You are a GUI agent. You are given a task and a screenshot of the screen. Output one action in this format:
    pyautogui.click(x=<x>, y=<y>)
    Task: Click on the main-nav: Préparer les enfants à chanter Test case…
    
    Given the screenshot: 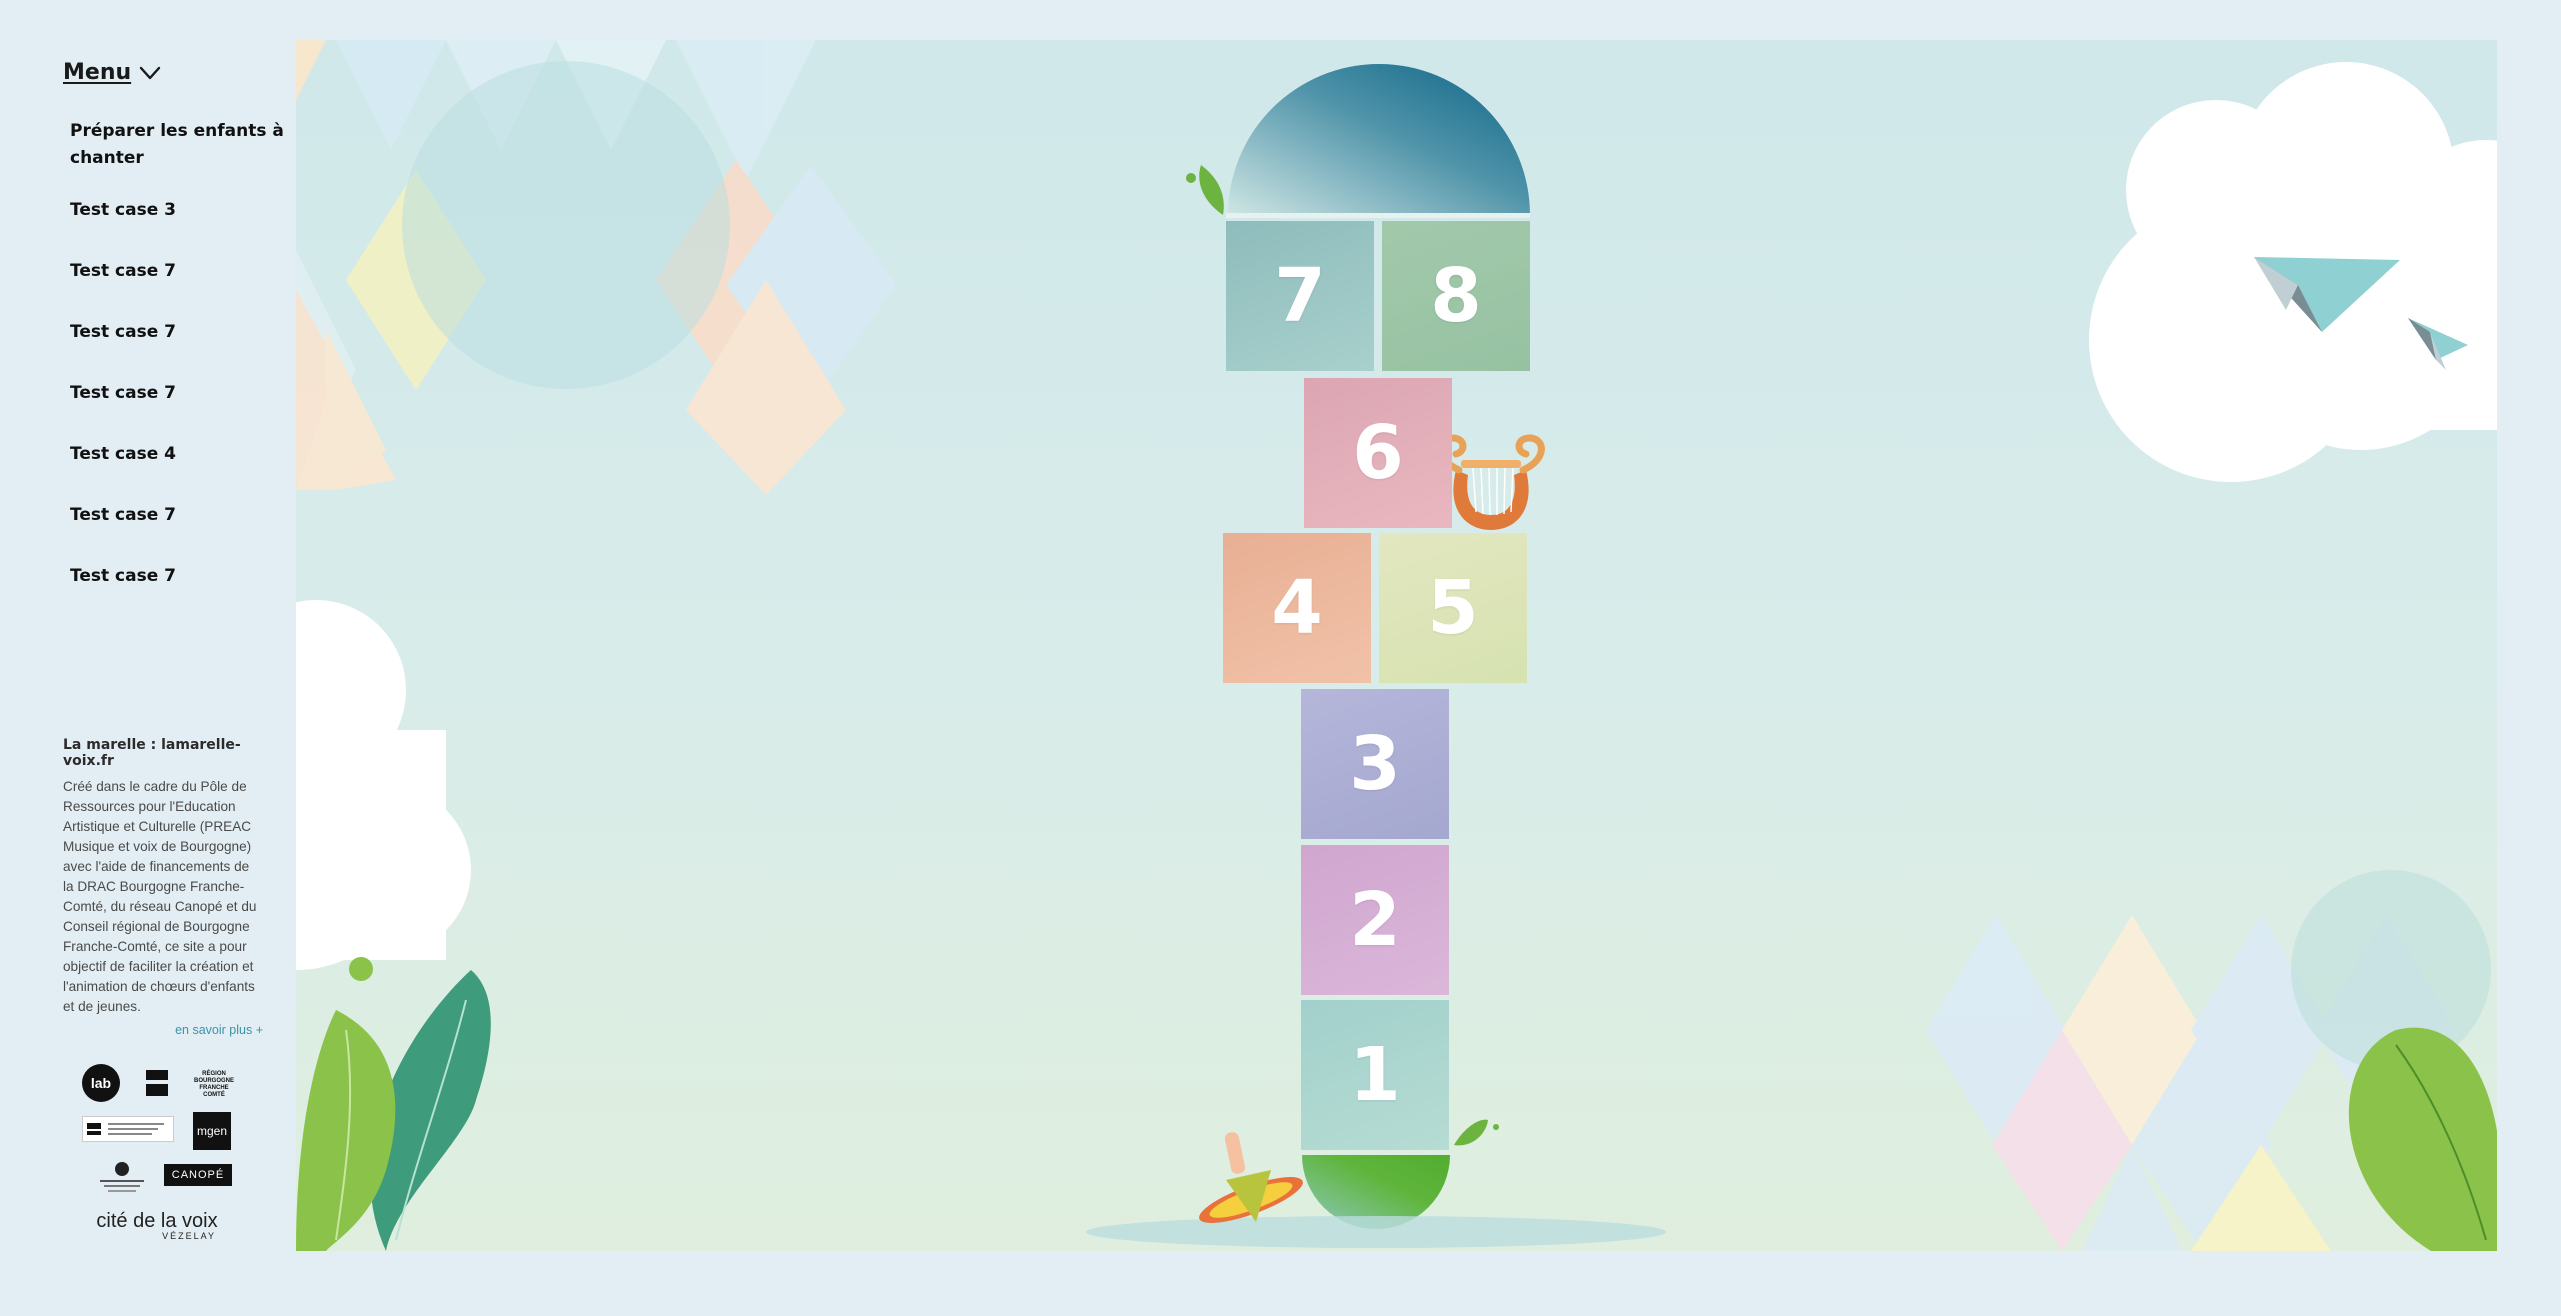 What is the action you would take?
    pyautogui.click(x=180, y=371)
    